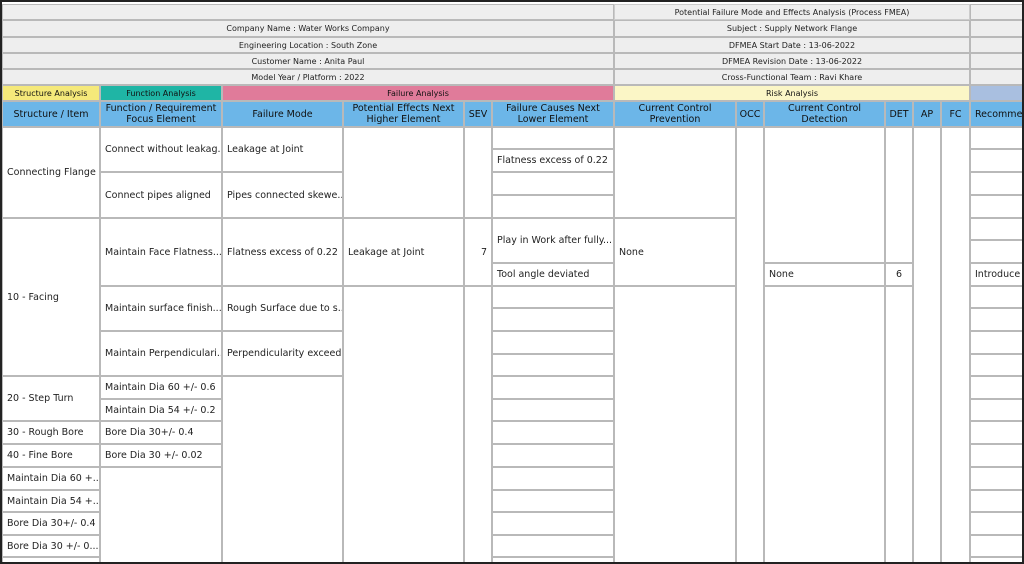 The image size is (1024, 564). What do you see at coordinates (161, 410) in the screenshot?
I see `function-cell: Maintain Dia 54 +/- 0.2` at bounding box center [161, 410].